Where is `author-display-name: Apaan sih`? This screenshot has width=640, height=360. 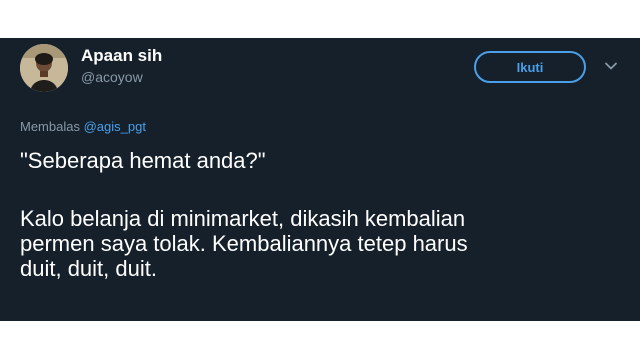 author-display-name: Apaan sih is located at coordinates (121, 56).